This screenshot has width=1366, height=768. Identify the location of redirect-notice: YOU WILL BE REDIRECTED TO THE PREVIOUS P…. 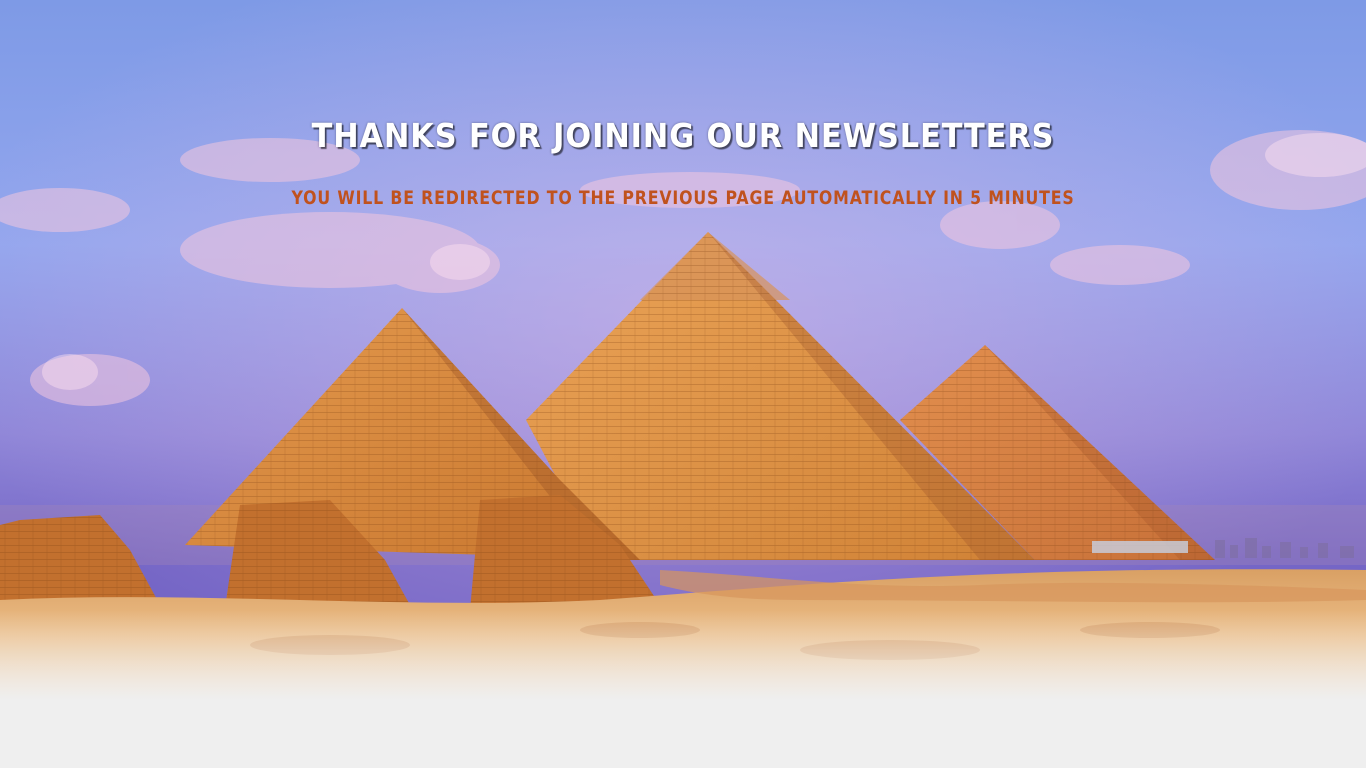
(683, 198).